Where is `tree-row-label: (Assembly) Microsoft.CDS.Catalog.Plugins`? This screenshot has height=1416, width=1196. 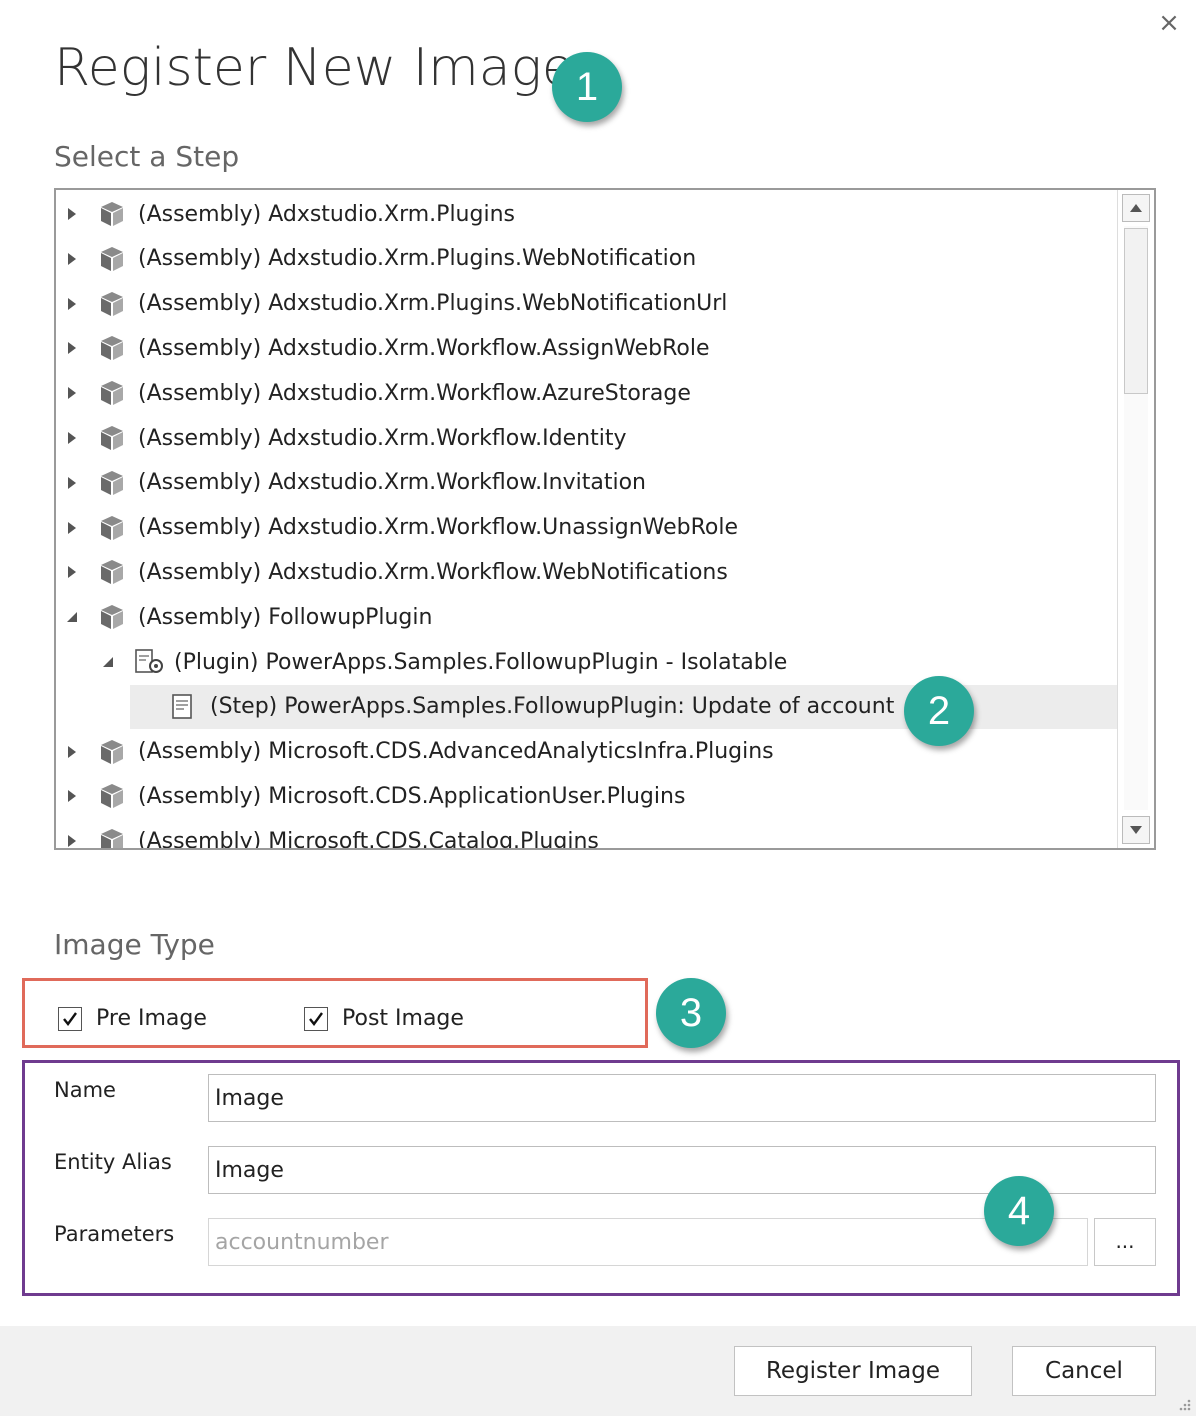 tree-row-label: (Assembly) Microsoft.CDS.Catalog.Plugins is located at coordinates (368, 839).